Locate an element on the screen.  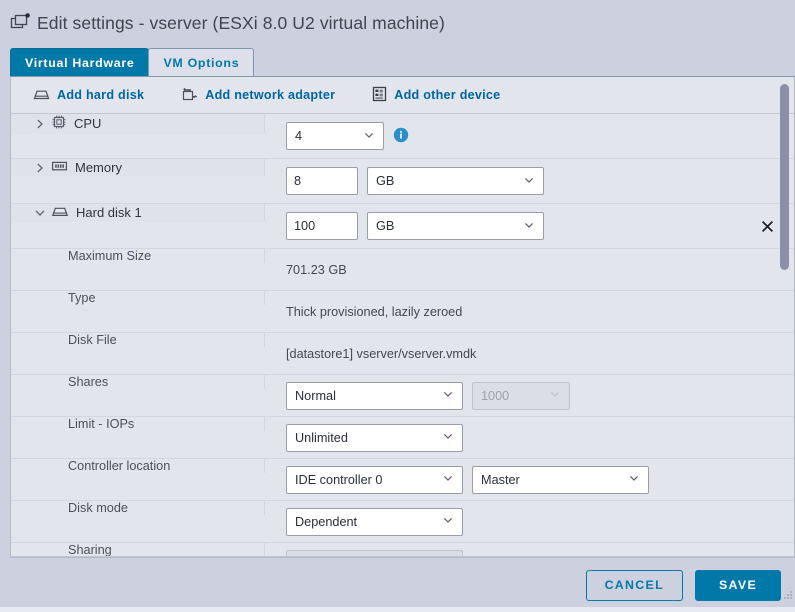
memory-unit-select: GB is located at coordinates (455, 181).